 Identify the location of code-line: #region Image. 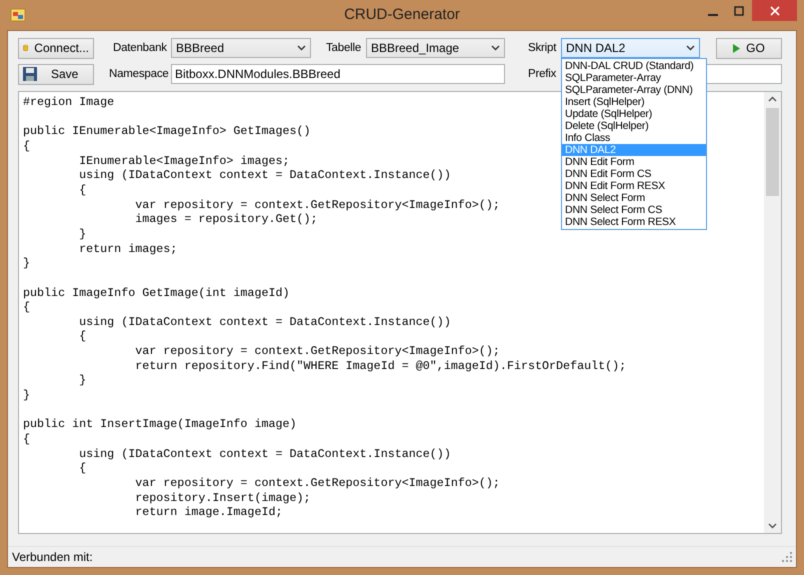
(68, 102).